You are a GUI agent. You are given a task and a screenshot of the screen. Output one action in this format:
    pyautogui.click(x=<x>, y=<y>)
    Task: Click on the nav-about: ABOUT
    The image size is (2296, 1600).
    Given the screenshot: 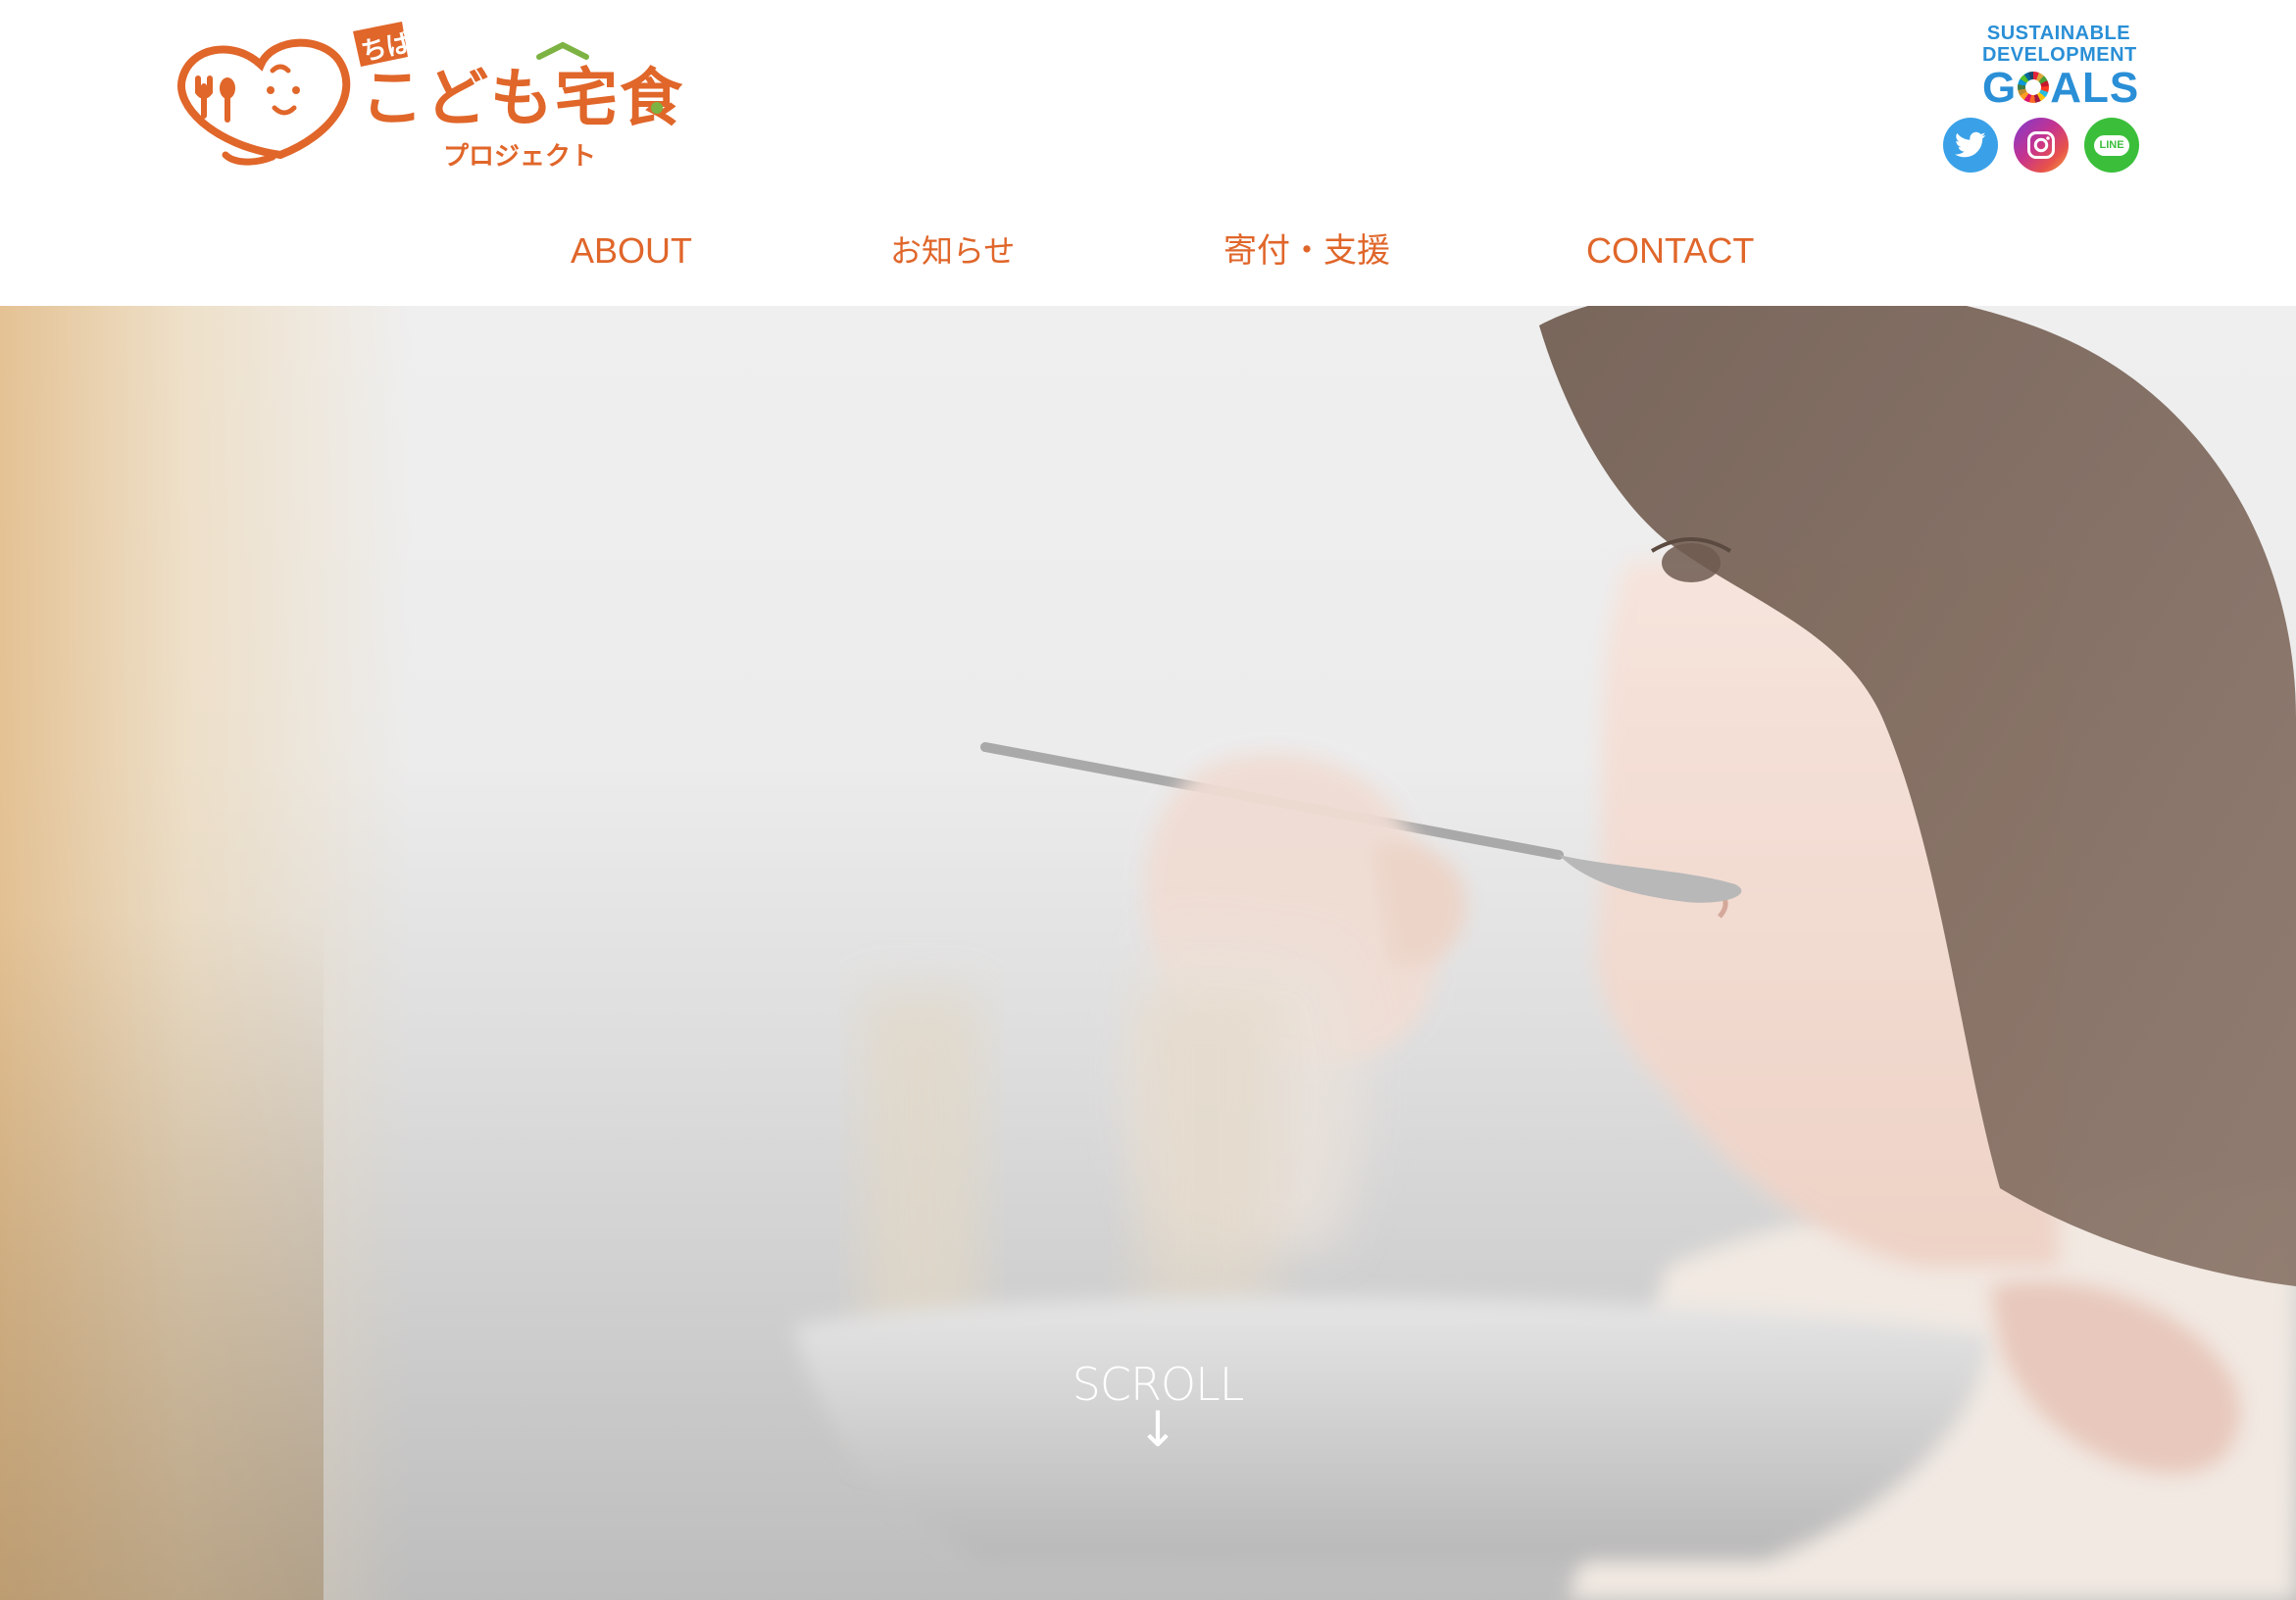 What is the action you would take?
    pyautogui.click(x=631, y=251)
    